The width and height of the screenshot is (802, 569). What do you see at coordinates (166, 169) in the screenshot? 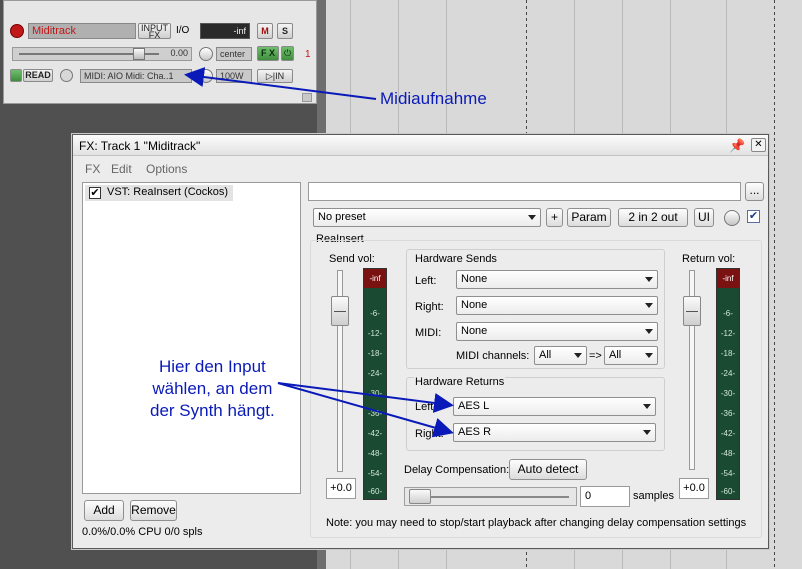
I see `menu-options: Options` at bounding box center [166, 169].